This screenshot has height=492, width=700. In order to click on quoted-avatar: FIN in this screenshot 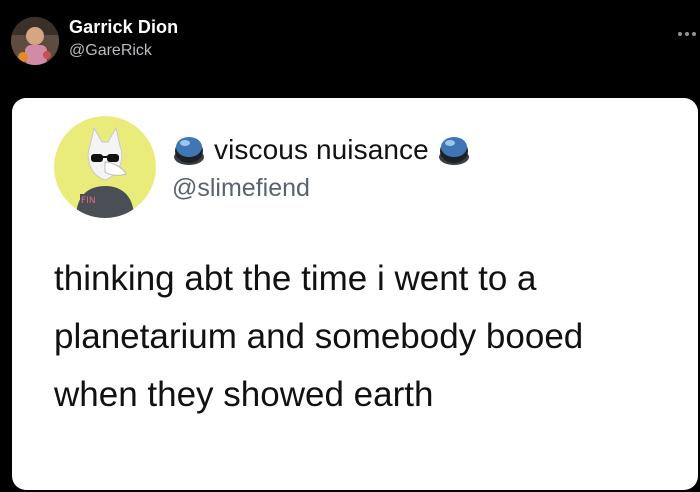, I will do `click(105, 167)`.